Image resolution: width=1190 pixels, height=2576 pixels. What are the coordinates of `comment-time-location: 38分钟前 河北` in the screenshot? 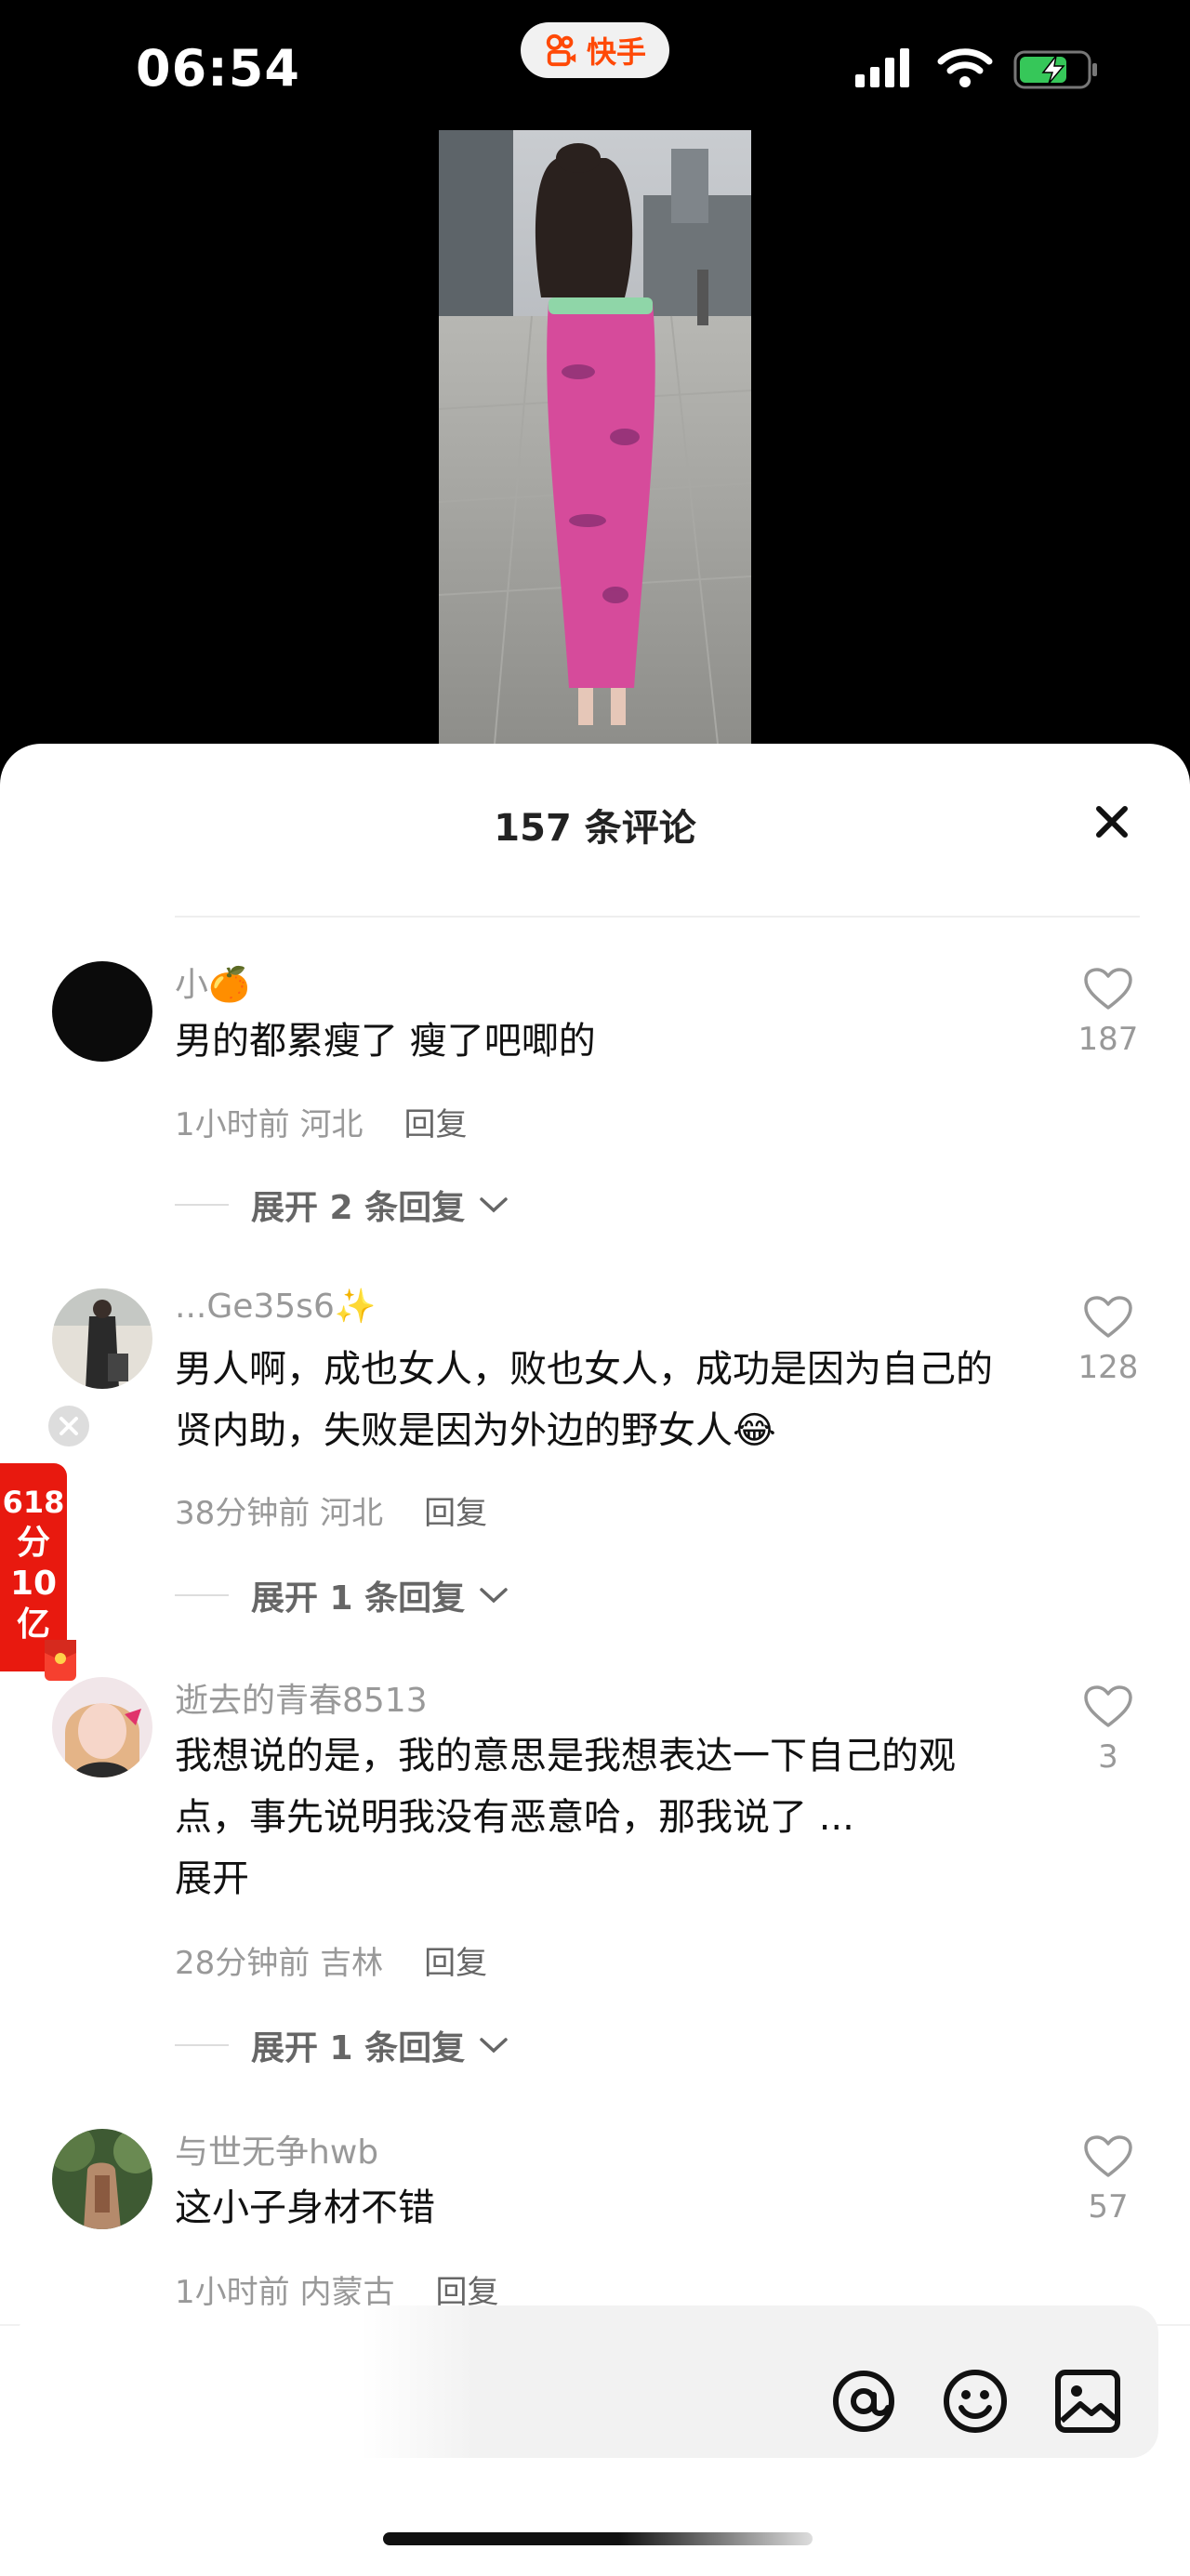 It's located at (279, 1513).